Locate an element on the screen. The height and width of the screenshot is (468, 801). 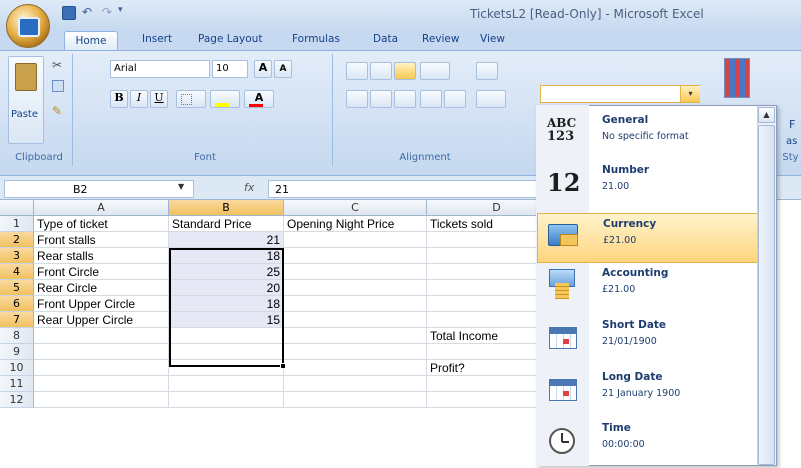
cell-c6 is located at coordinates (355, 304).